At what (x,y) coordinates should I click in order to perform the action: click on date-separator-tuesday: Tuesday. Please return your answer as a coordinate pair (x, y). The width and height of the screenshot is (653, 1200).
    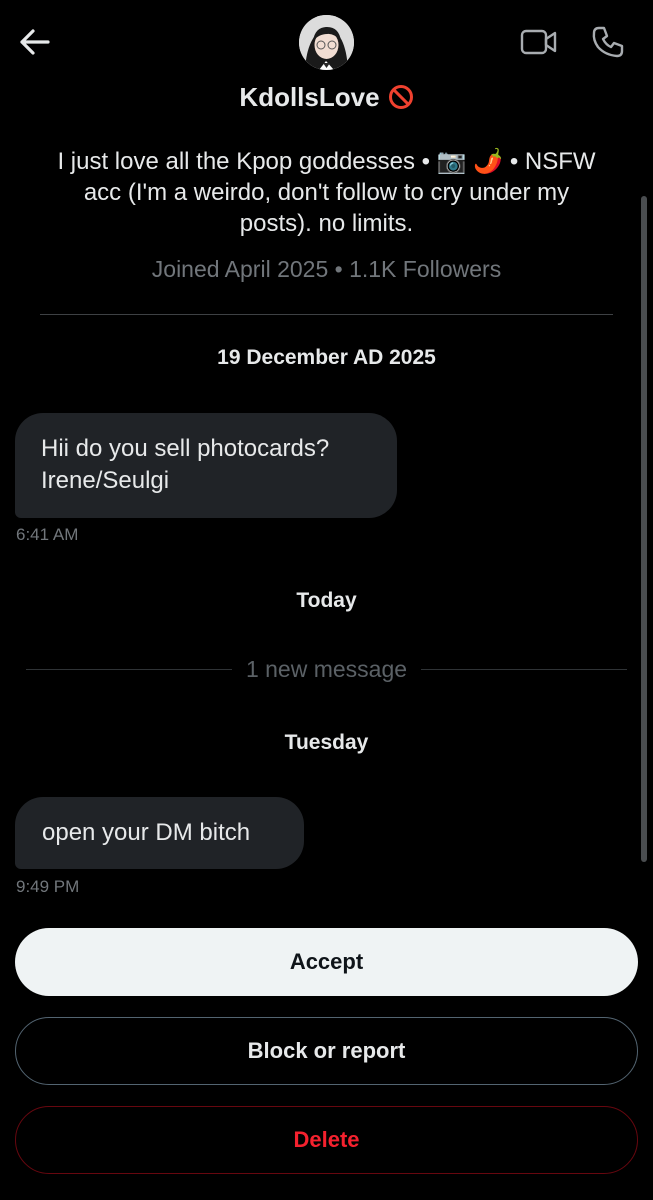
    Looking at the image, I should click on (326, 742).